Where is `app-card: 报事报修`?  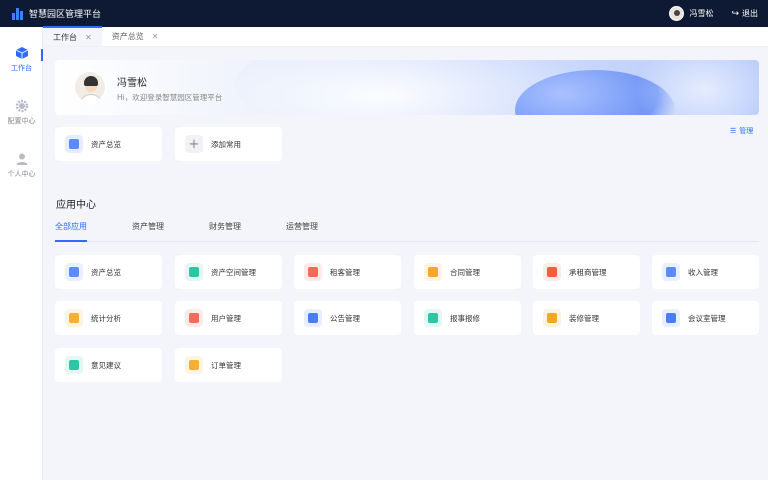
app-card: 报事报修 is located at coordinates (467, 318).